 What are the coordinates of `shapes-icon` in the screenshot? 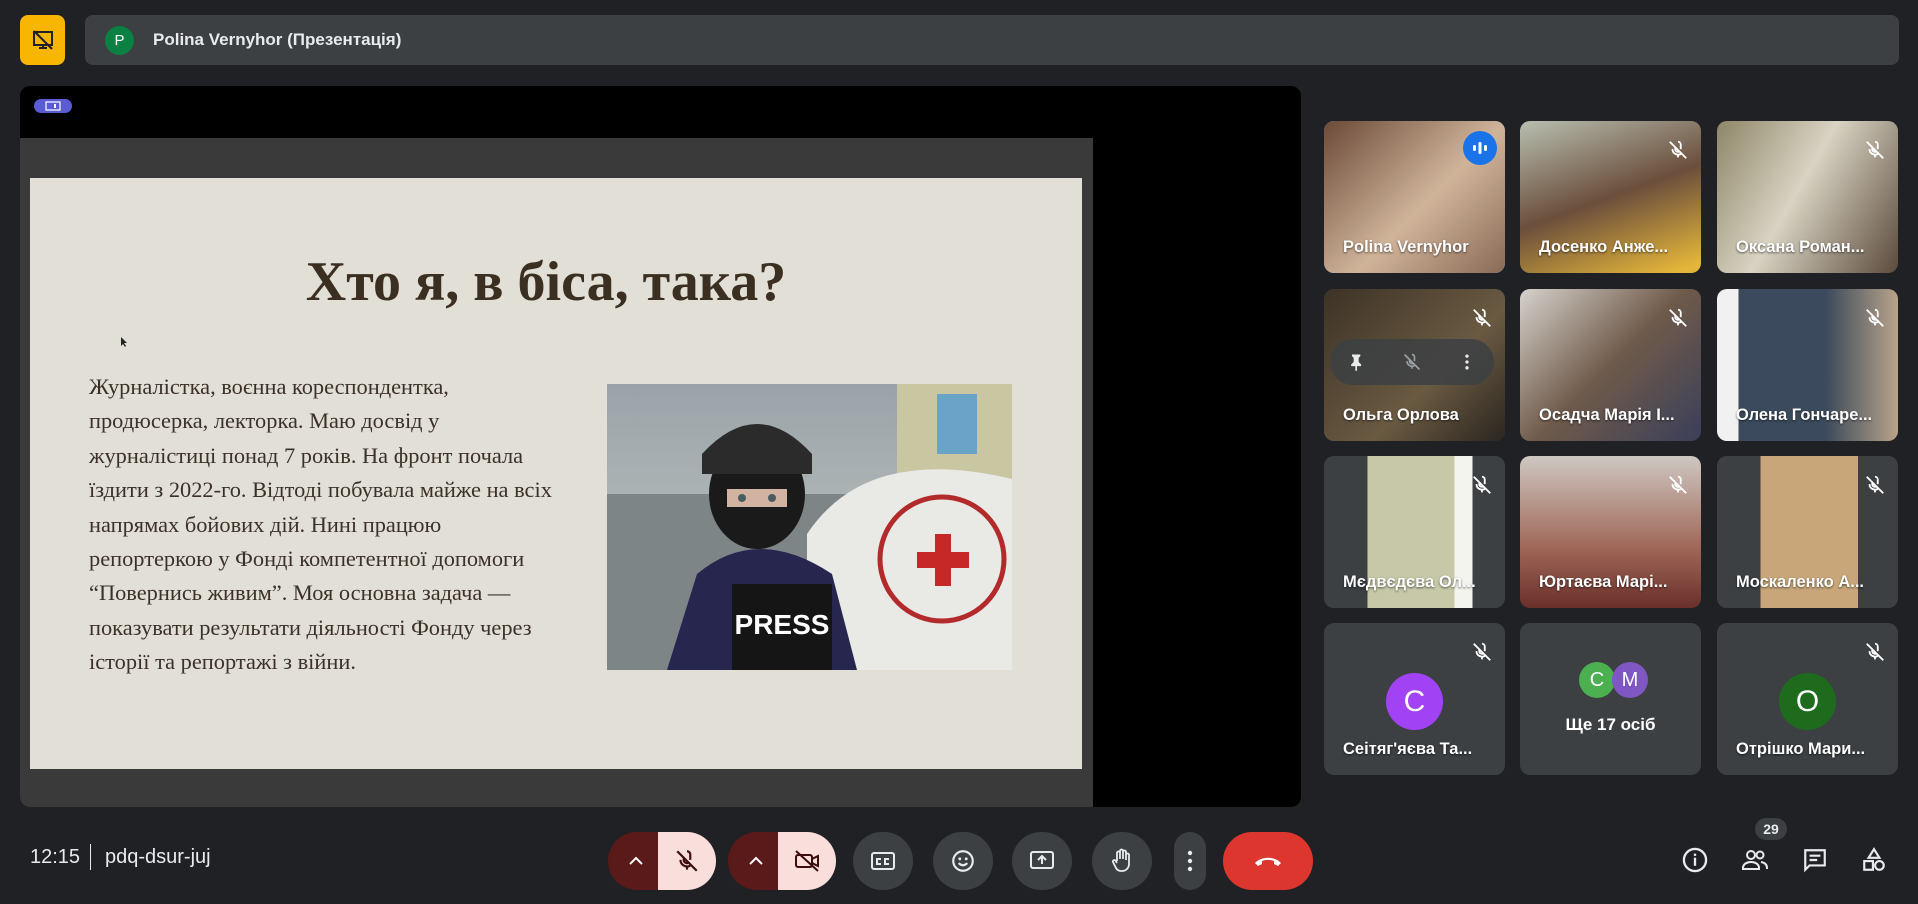 It's located at (1874, 859).